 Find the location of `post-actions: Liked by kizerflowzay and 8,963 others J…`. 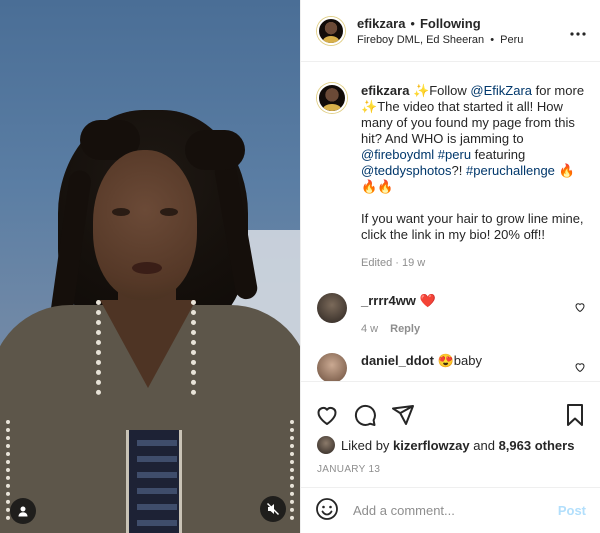

post-actions: Liked by kizerflowzay and 8,963 others J… is located at coordinates (450, 441).